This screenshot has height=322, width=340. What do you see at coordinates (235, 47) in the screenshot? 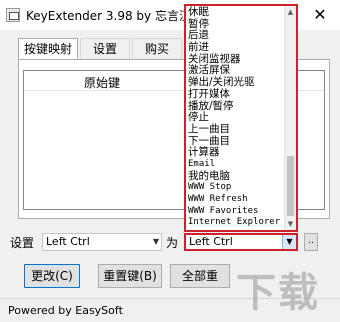
I see `dropdown-option: 前进` at bounding box center [235, 47].